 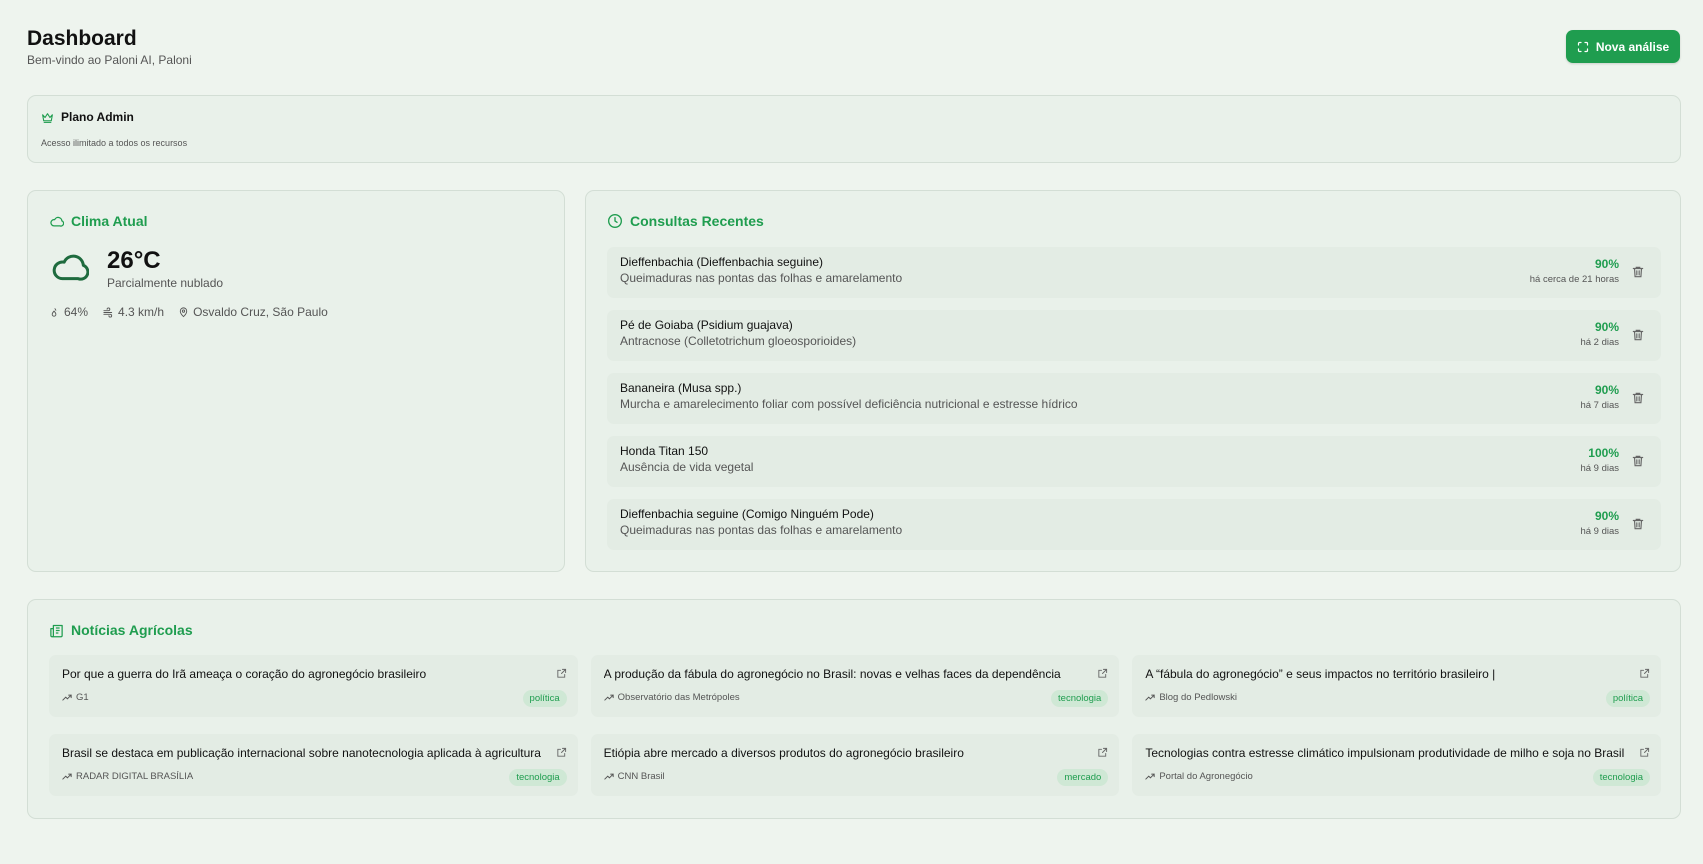 What do you see at coordinates (641, 776) in the screenshot?
I see `news-source-name: CNN Brasil` at bounding box center [641, 776].